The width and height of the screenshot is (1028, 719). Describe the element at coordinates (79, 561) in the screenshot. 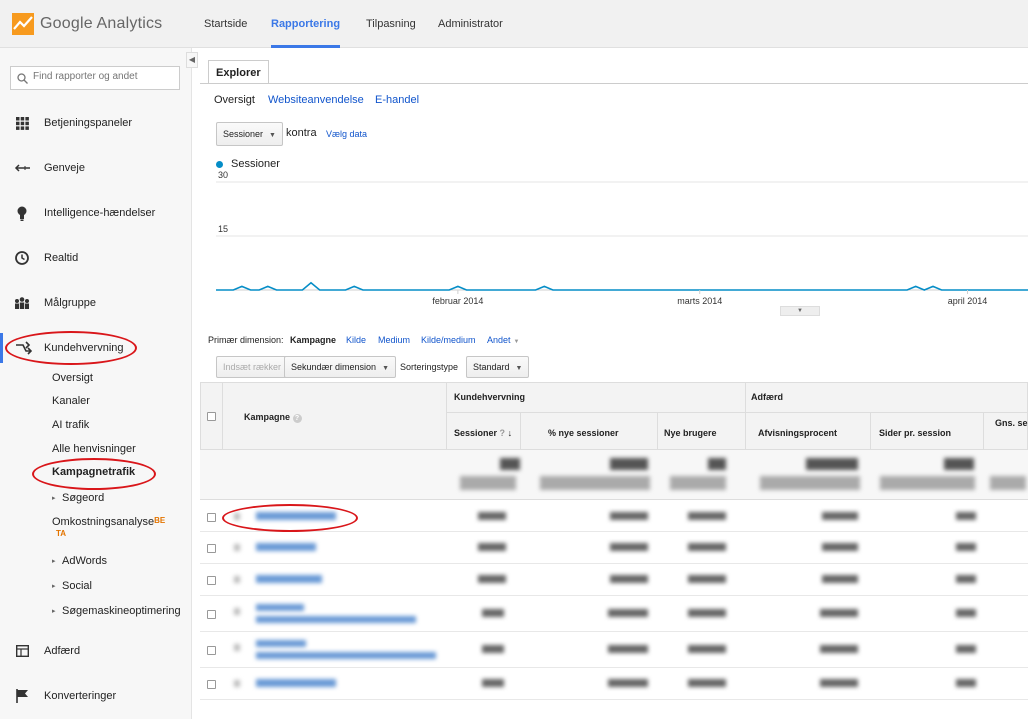

I see `subitem-adwords: AdWords` at that location.